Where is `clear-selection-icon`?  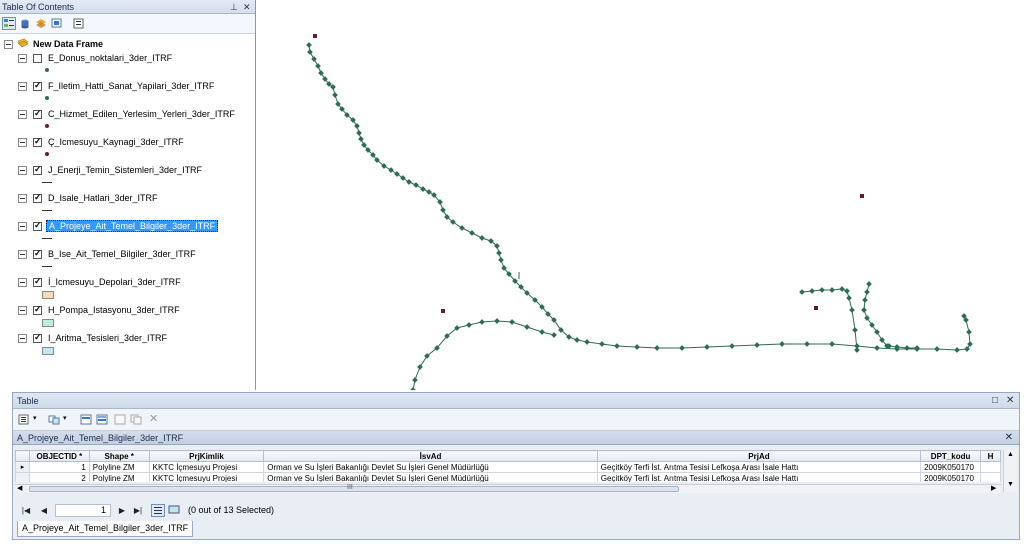 clear-selection-icon is located at coordinates (120, 419).